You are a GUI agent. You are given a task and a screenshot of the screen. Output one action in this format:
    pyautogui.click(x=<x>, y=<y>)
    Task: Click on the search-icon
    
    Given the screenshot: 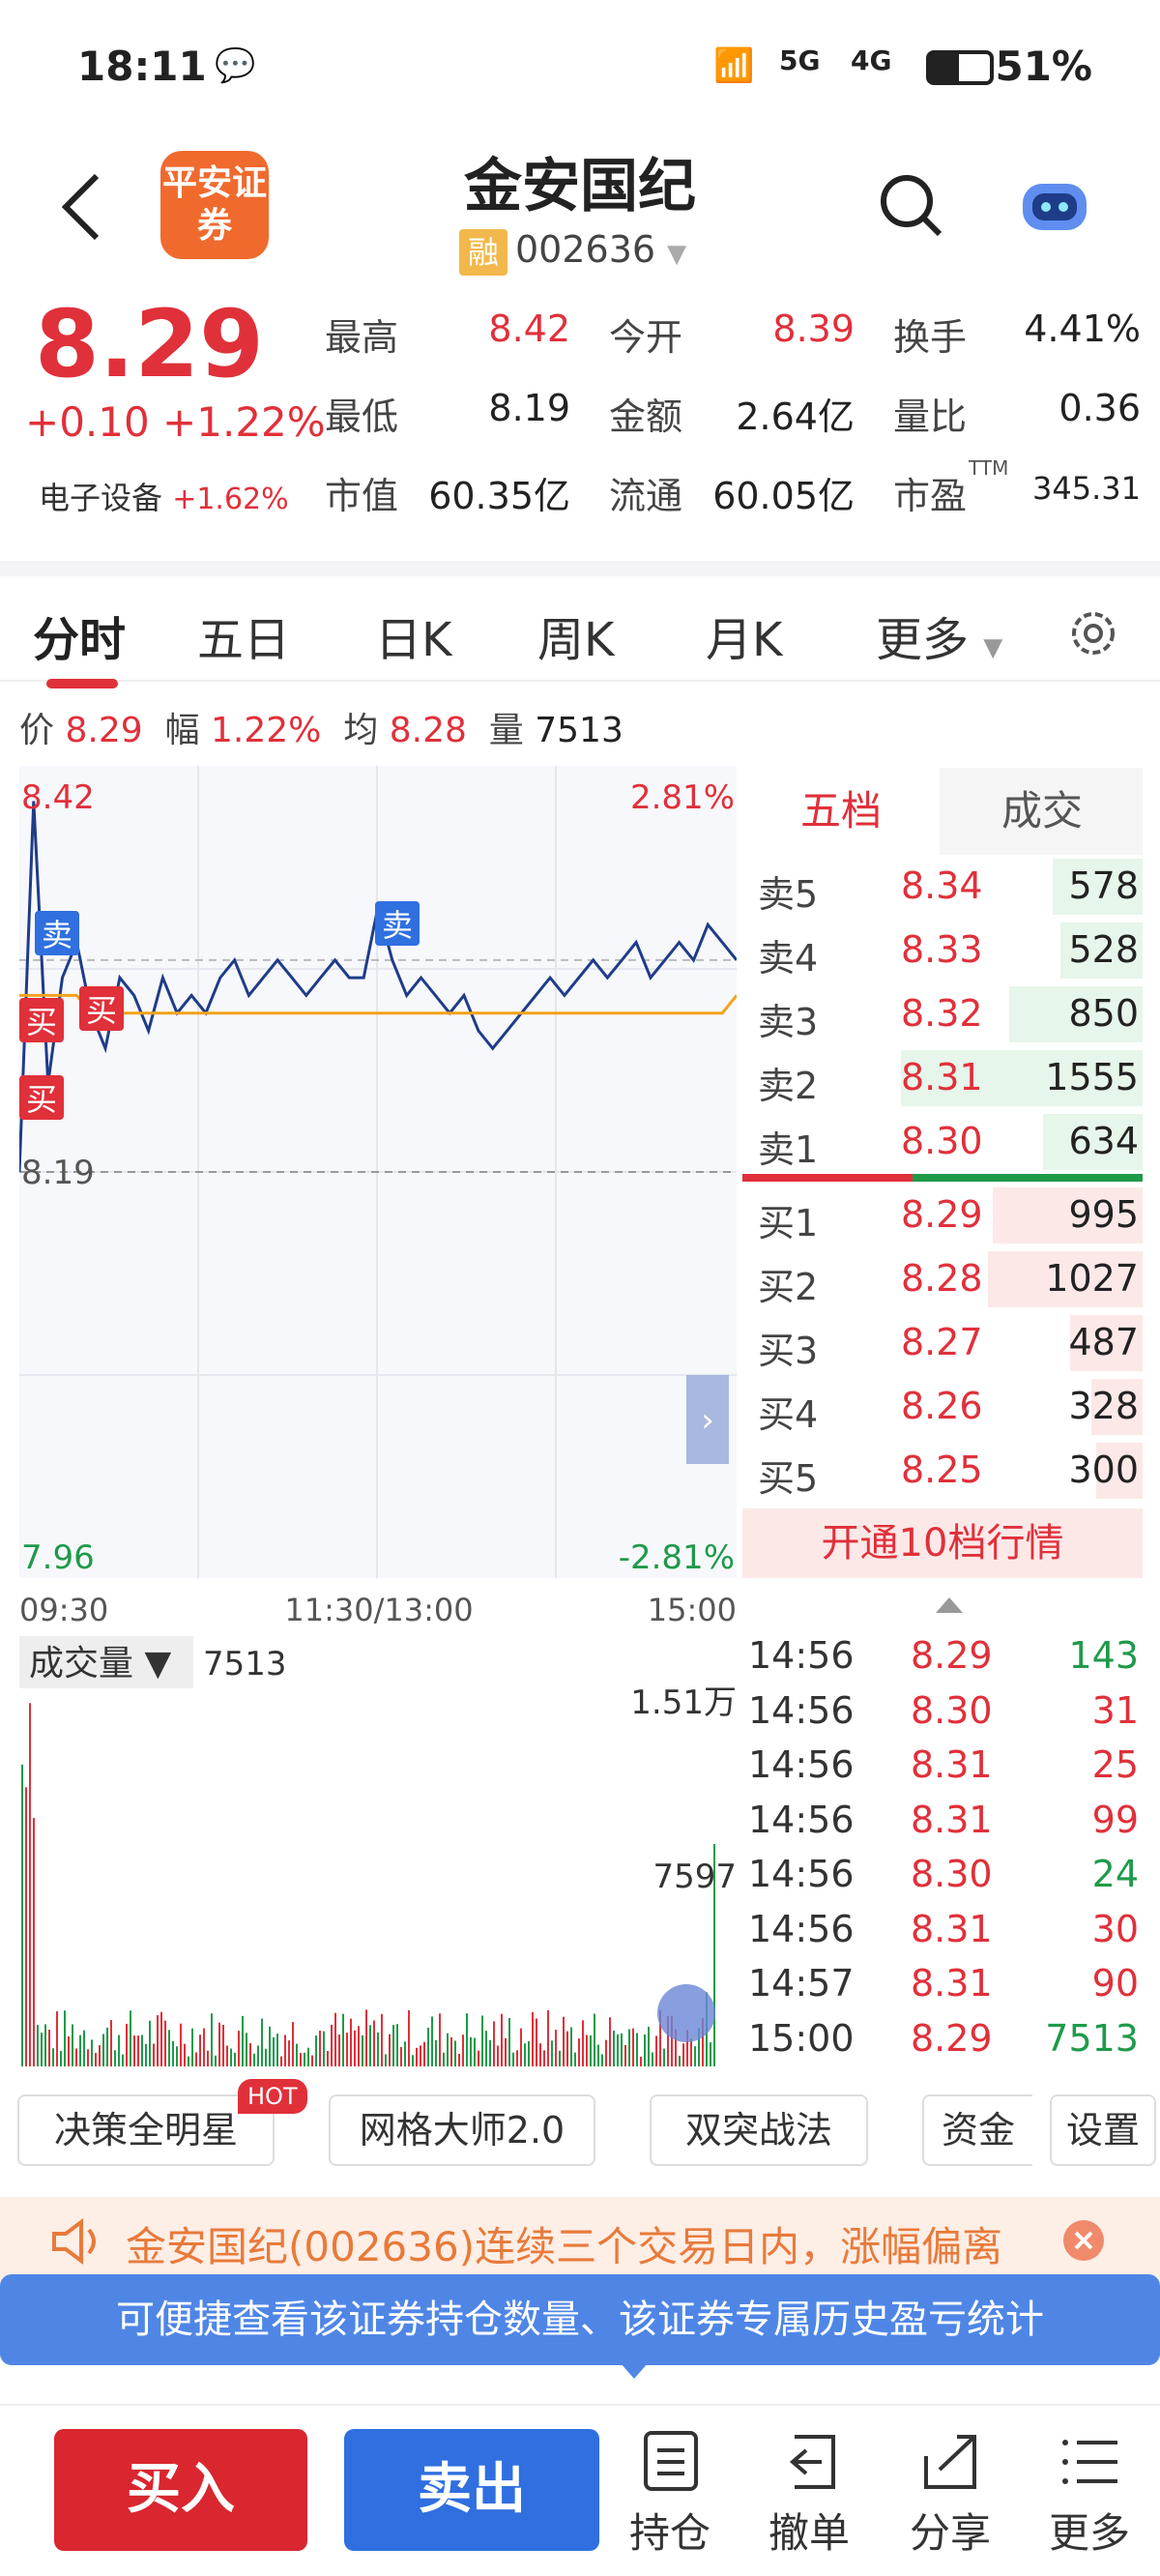 What is the action you would take?
    pyautogui.click(x=912, y=206)
    